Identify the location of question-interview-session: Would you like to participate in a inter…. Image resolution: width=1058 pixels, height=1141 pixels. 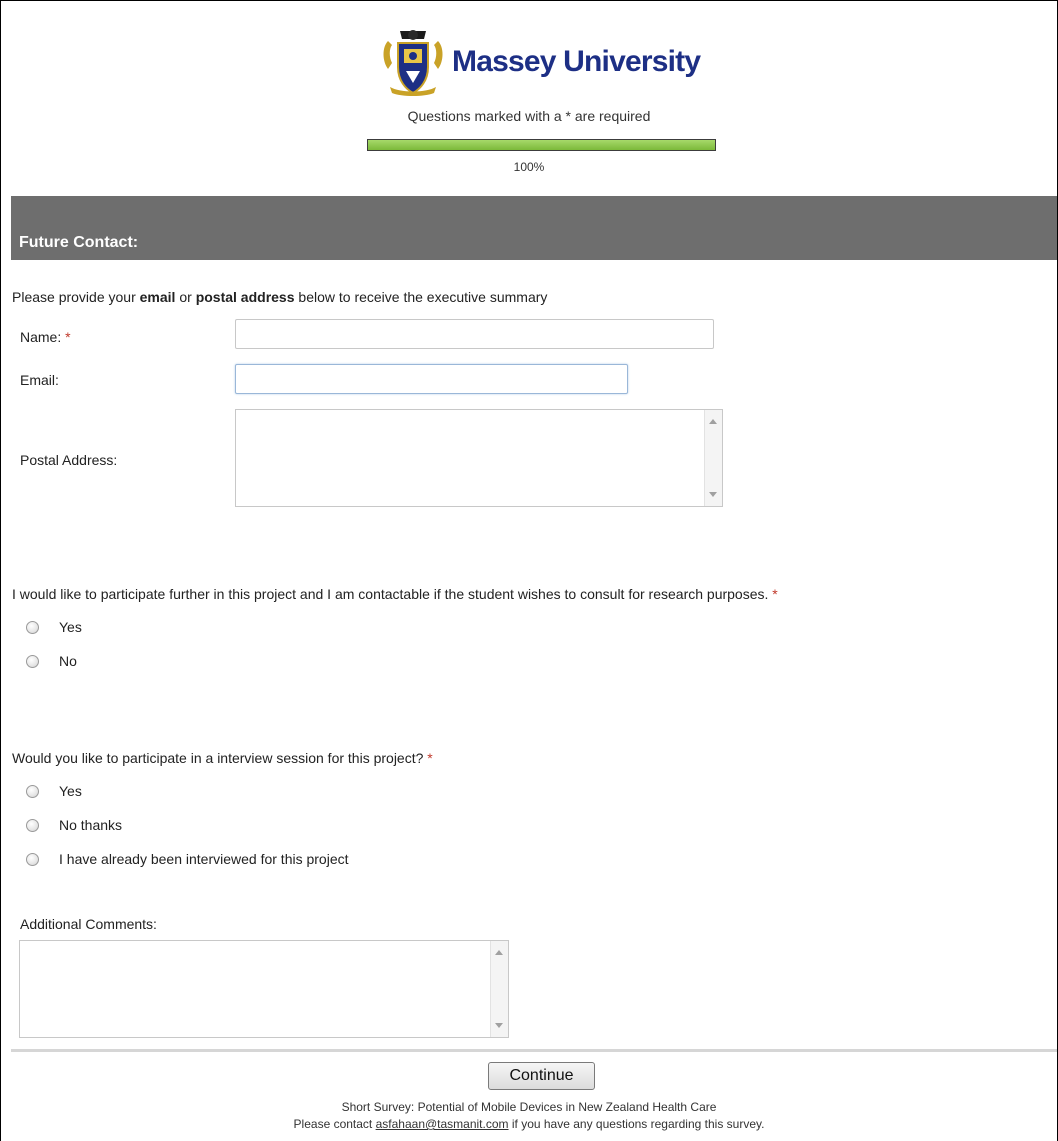
(222, 758).